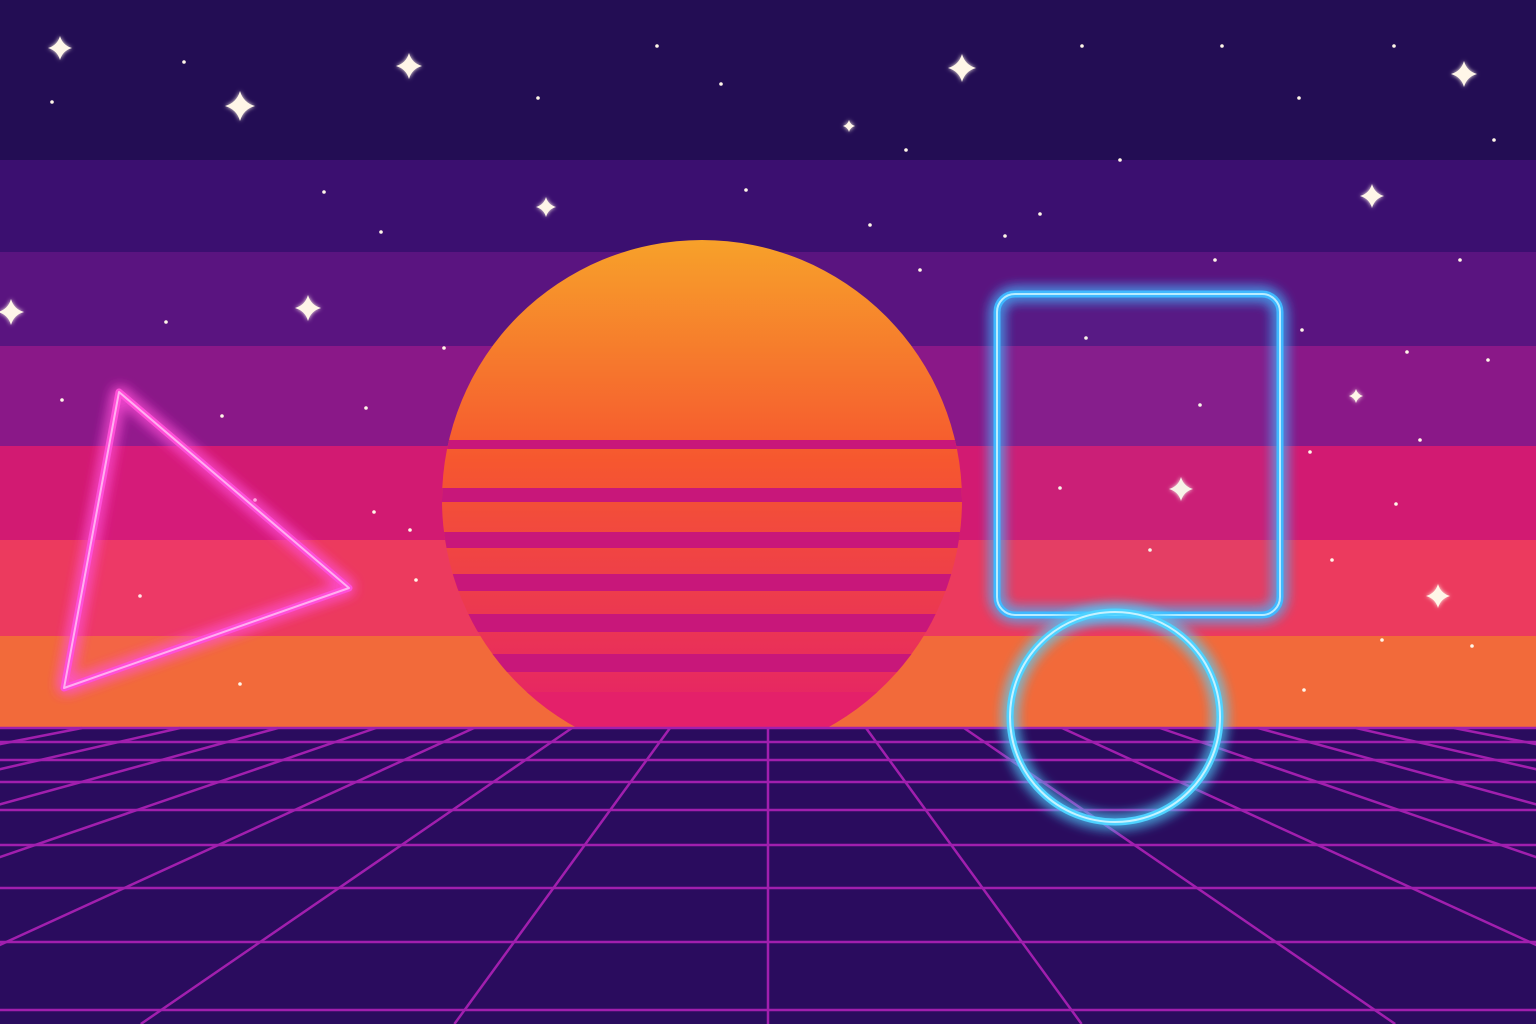 The image size is (1536, 1024). What do you see at coordinates (768, 206) in the screenshot?
I see `sky-band` at bounding box center [768, 206].